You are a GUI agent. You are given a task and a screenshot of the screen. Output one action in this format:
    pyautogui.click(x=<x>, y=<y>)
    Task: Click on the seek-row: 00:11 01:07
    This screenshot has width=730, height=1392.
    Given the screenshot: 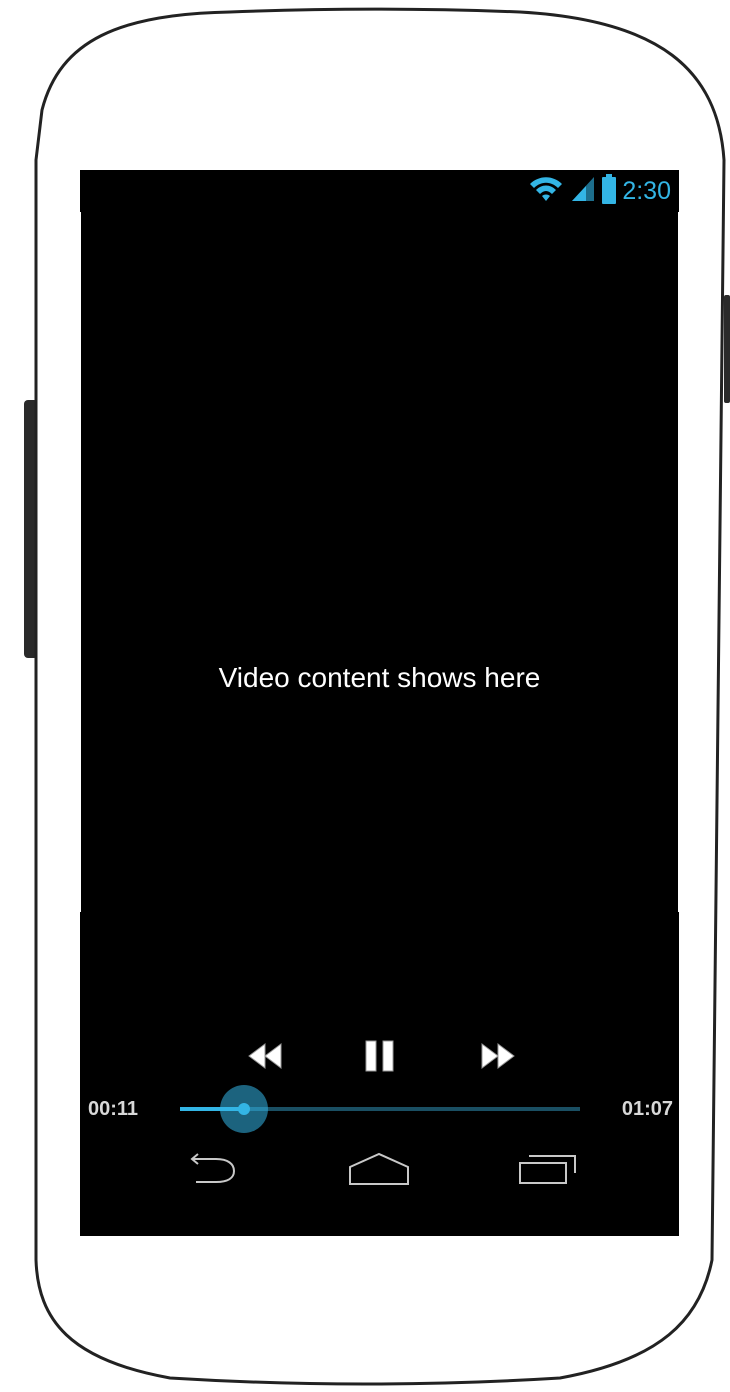 What is the action you would take?
    pyautogui.click(x=379, y=1109)
    